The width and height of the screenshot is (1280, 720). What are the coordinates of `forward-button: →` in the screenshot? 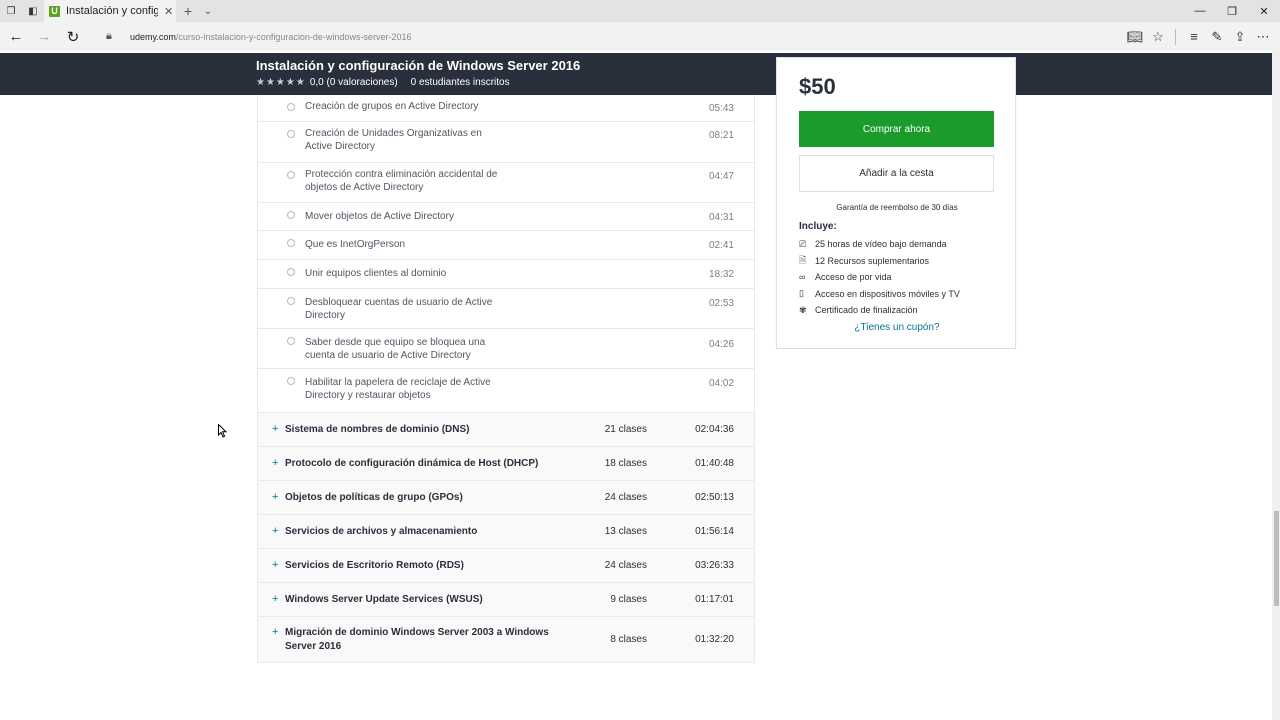 It's located at (44, 36).